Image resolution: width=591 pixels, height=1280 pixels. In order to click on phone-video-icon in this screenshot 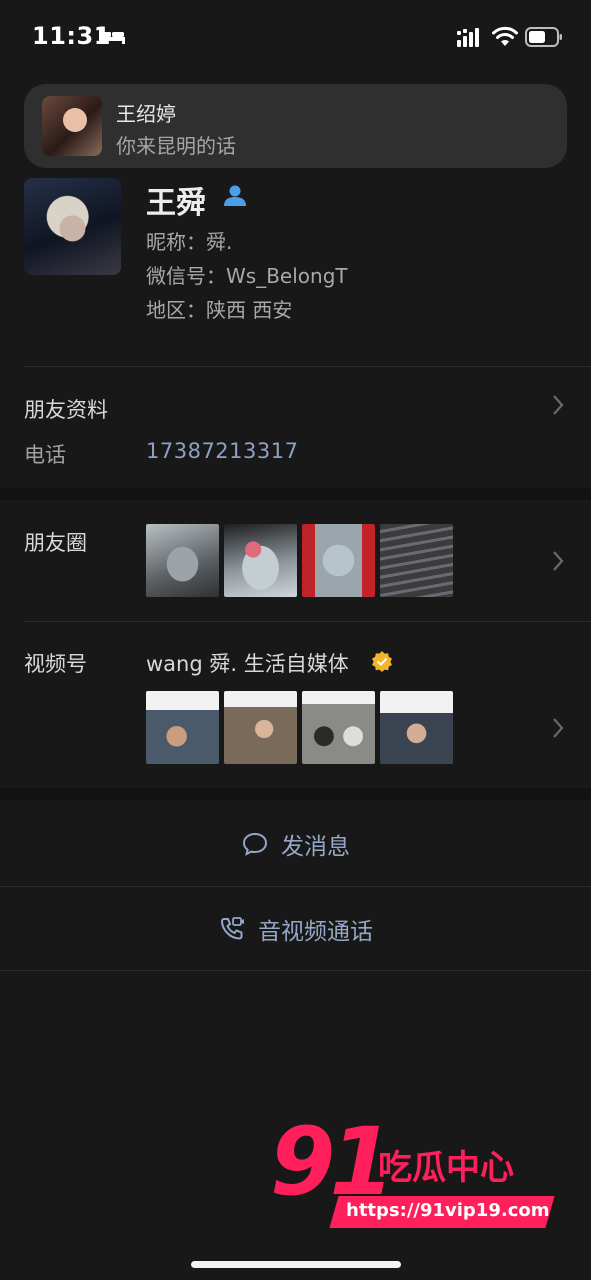, I will do `click(232, 928)`.